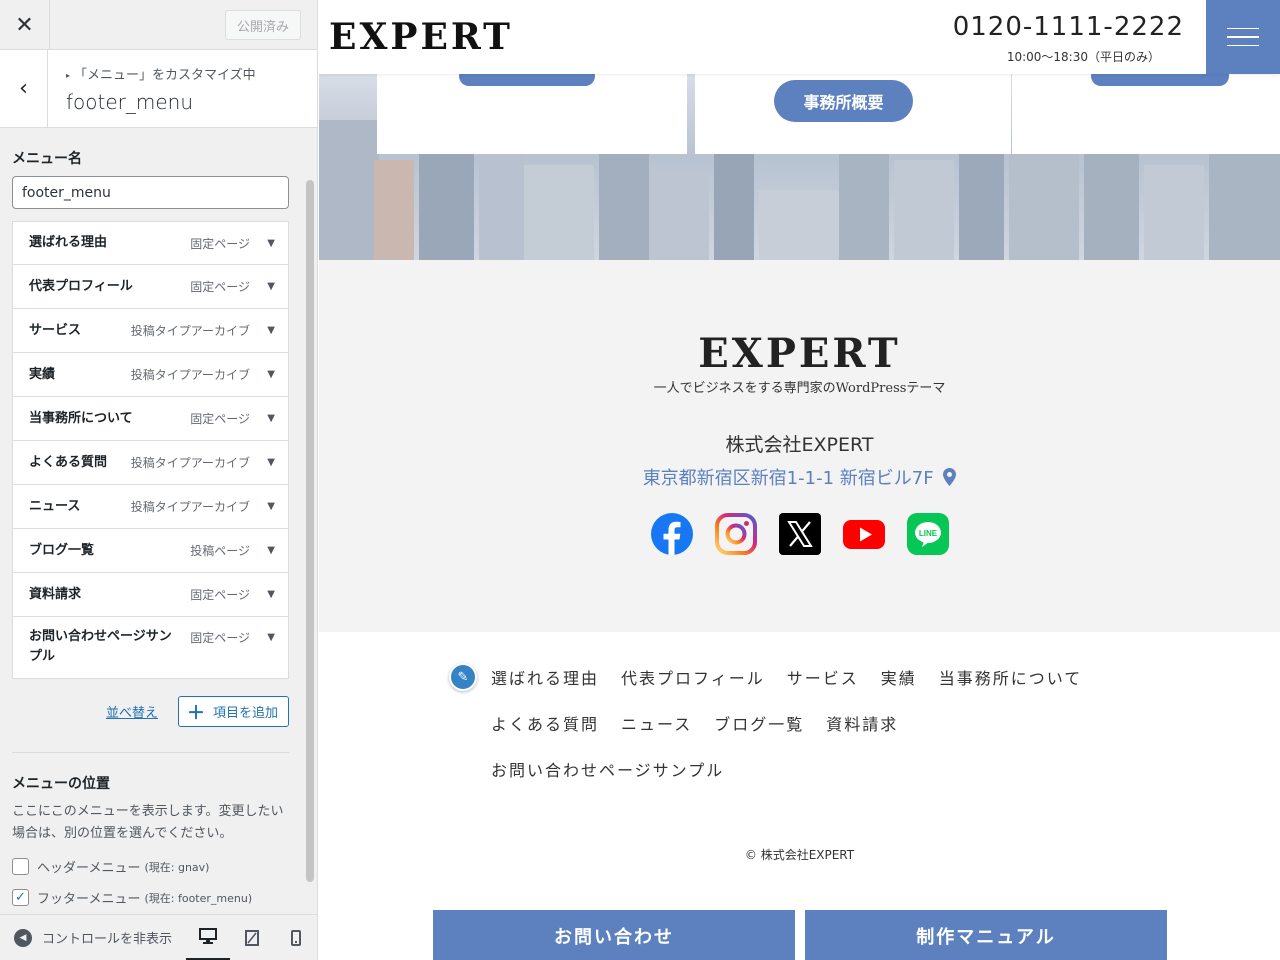 This screenshot has height=960, width=1280. I want to click on menu-item-title: 代表プロフィール, so click(81, 286).